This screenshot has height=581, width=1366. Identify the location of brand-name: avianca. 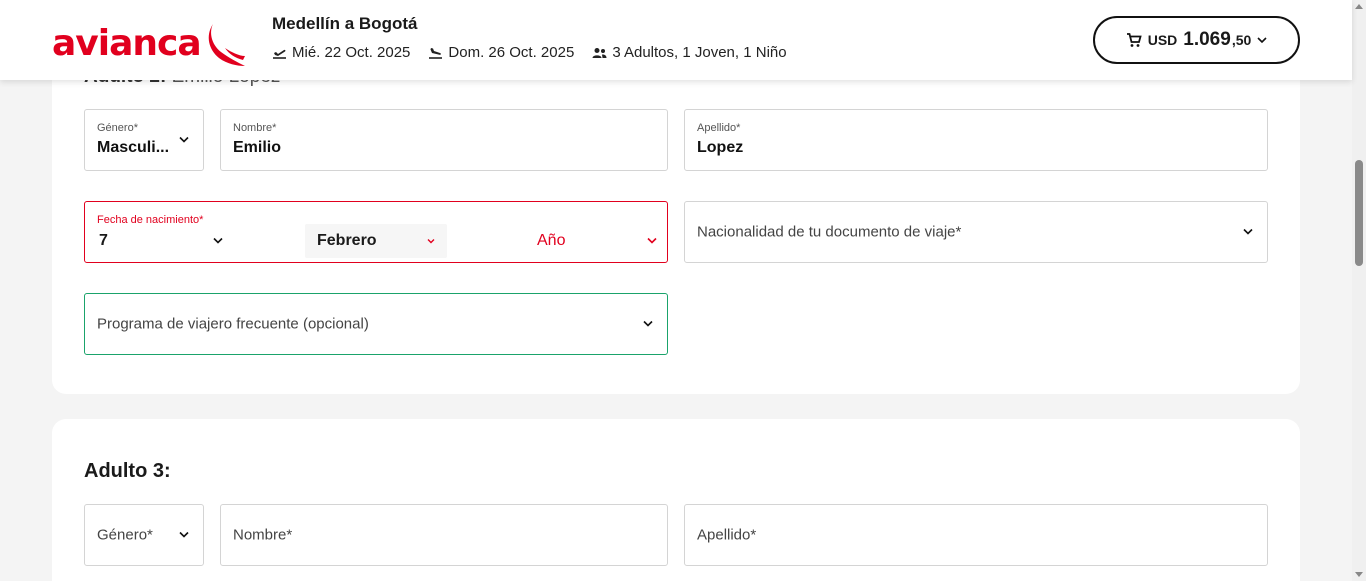
(127, 43).